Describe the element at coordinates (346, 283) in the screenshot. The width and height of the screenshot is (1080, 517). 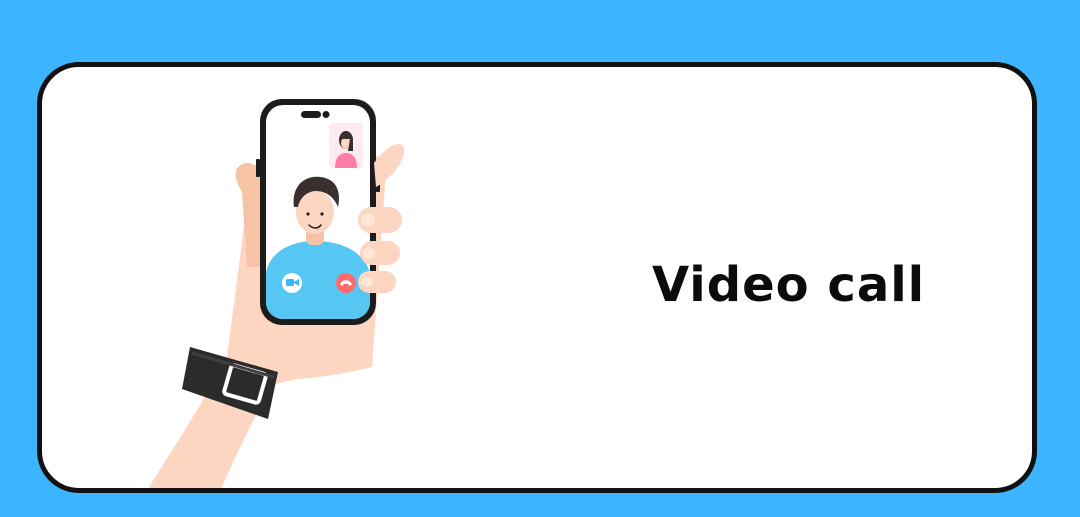
I see `end-call-button` at that location.